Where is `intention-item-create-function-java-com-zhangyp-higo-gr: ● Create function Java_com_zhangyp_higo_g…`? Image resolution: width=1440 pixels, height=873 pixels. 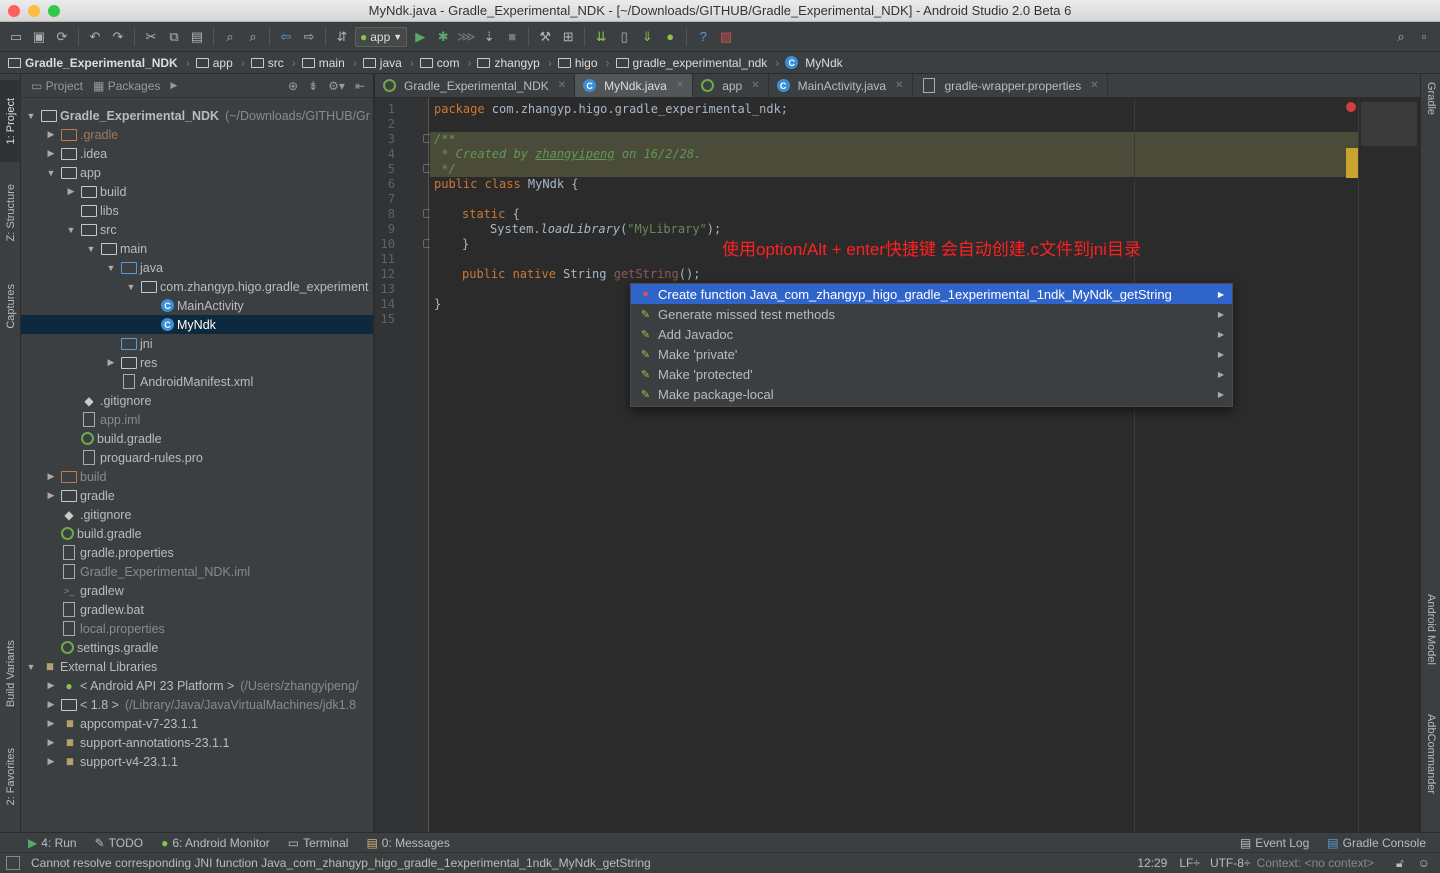 intention-item-create-function-java-com-zhangyp-higo-gr: ● Create function Java_com_zhangyp_higo_g… is located at coordinates (931, 294).